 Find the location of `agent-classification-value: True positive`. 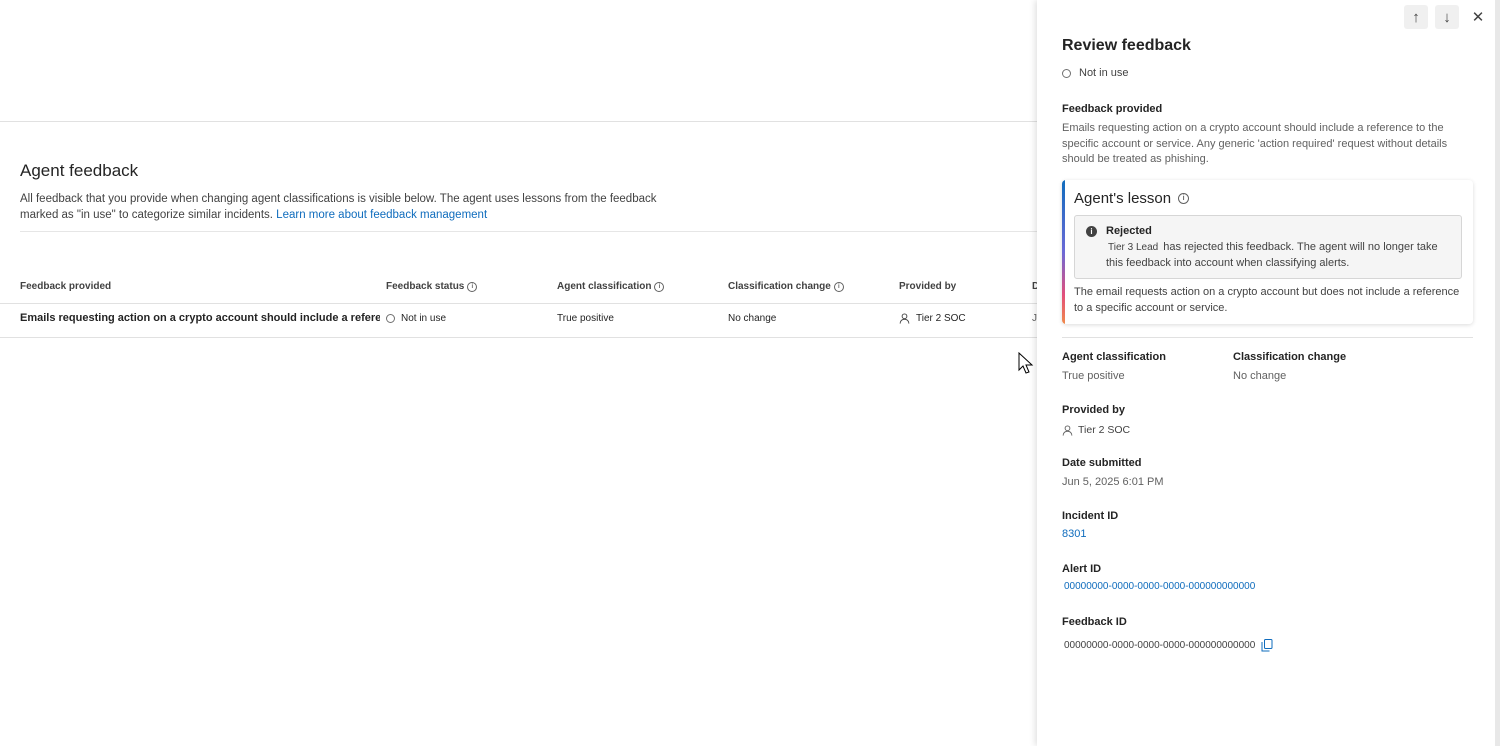

agent-classification-value: True positive is located at coordinates (1093, 376).